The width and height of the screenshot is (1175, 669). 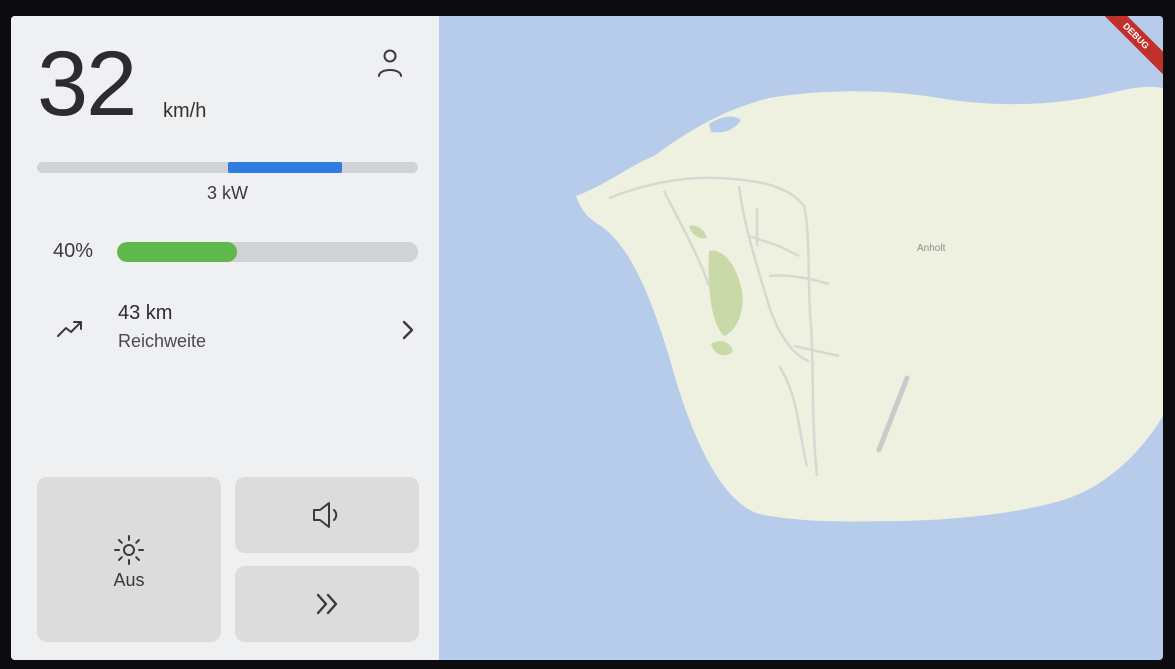 What do you see at coordinates (227, 328) in the screenshot?
I see `range-row: 43 km Reichweite` at bounding box center [227, 328].